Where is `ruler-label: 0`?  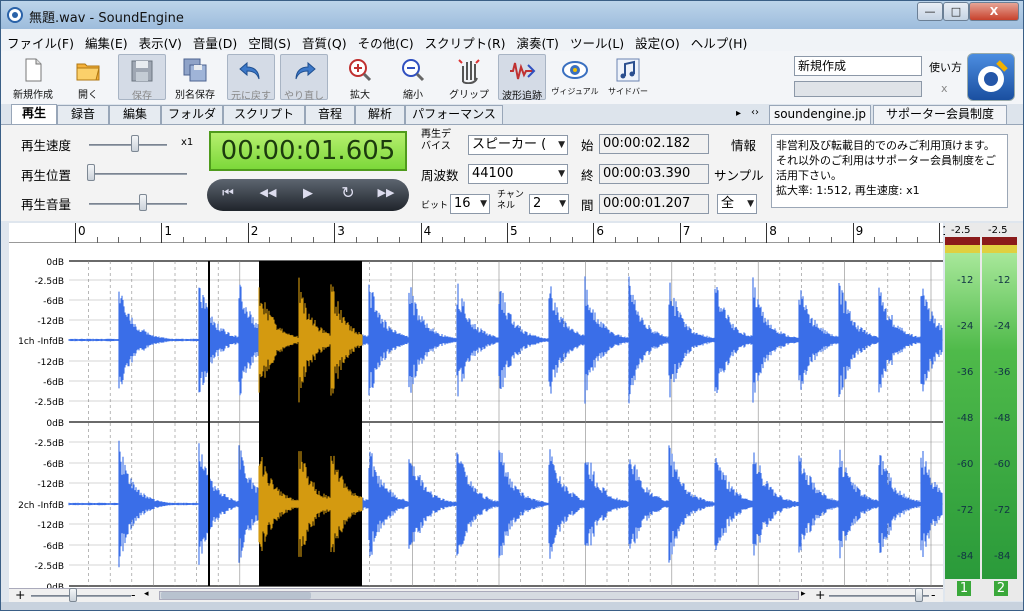 ruler-label: 0 is located at coordinates (82, 231).